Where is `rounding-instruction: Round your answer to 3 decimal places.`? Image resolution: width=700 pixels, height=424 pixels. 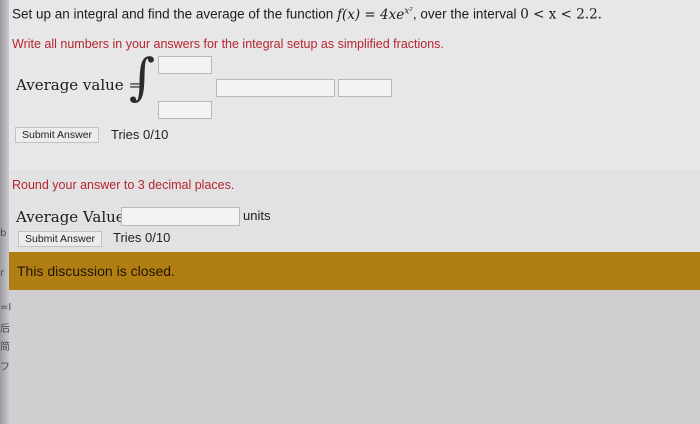 rounding-instruction: Round your answer to 3 decimal places. is located at coordinates (123, 185).